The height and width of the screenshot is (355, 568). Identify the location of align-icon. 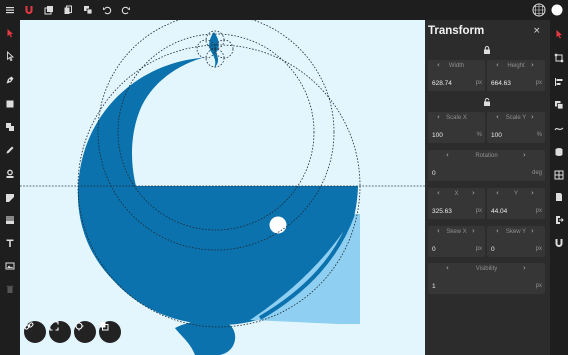
(559, 82).